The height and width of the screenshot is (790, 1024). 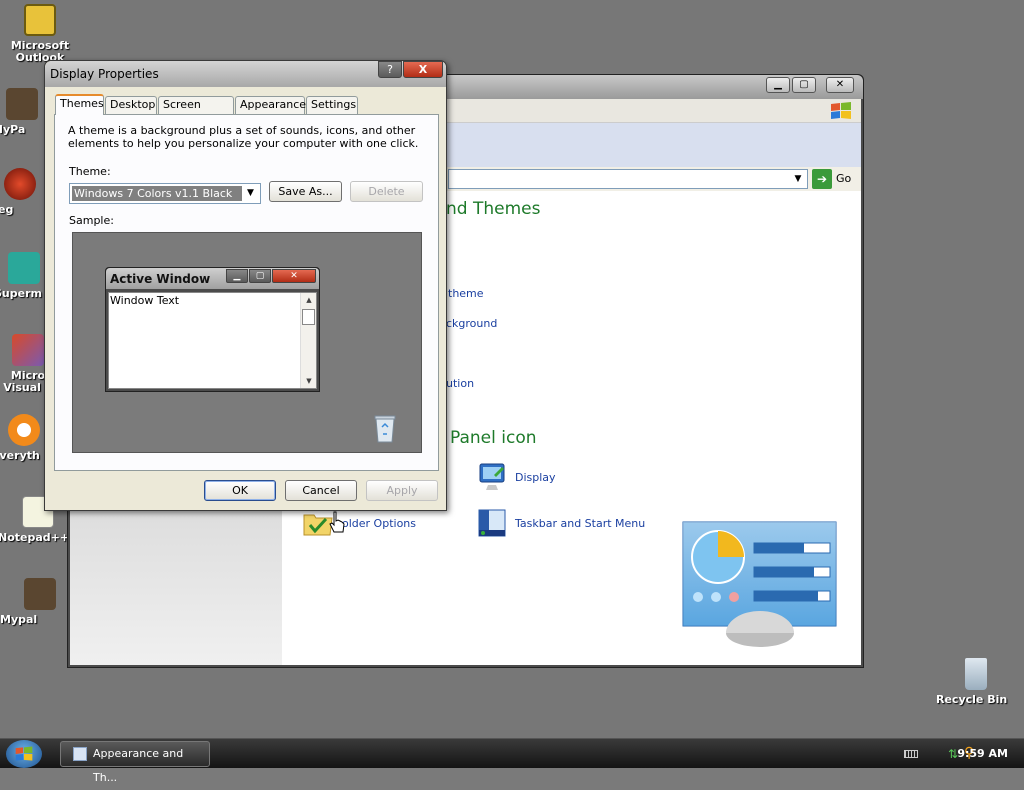 I want to click on hand-cursor-icon, so click(x=337, y=522).